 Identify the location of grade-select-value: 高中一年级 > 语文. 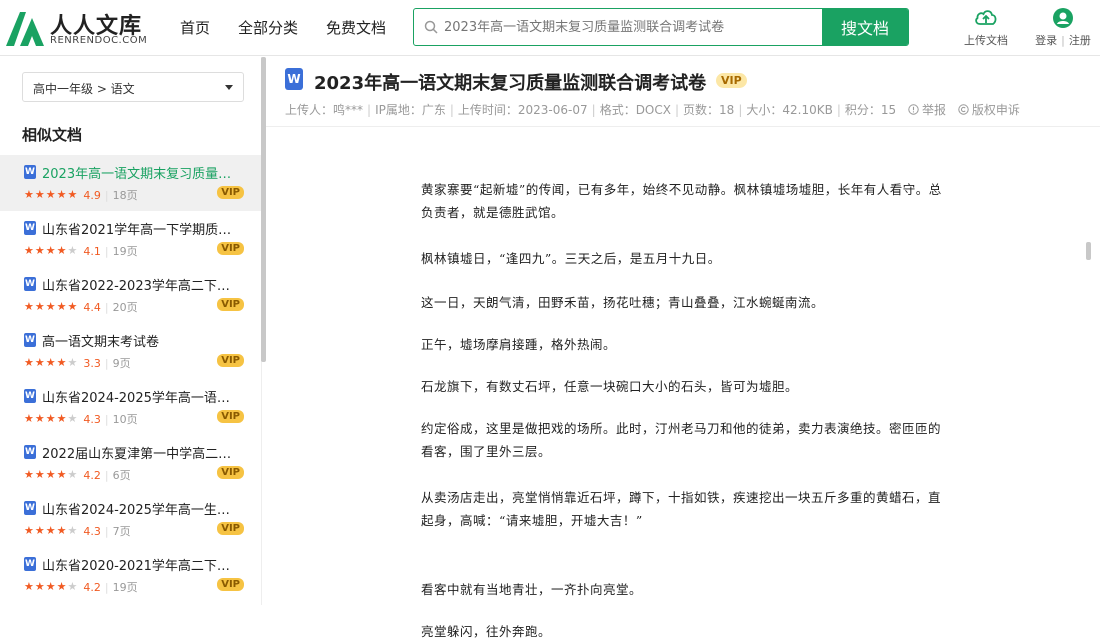
(84, 89).